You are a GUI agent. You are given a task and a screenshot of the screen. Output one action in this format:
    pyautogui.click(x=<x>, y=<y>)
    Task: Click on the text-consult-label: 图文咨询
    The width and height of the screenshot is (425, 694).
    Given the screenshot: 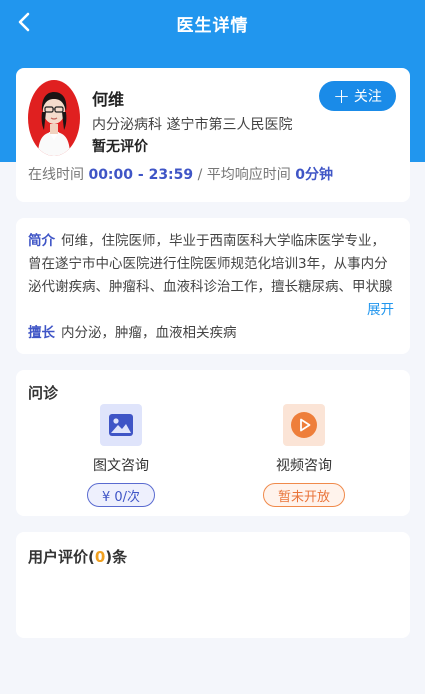 What is the action you would take?
    pyautogui.click(x=121, y=466)
    